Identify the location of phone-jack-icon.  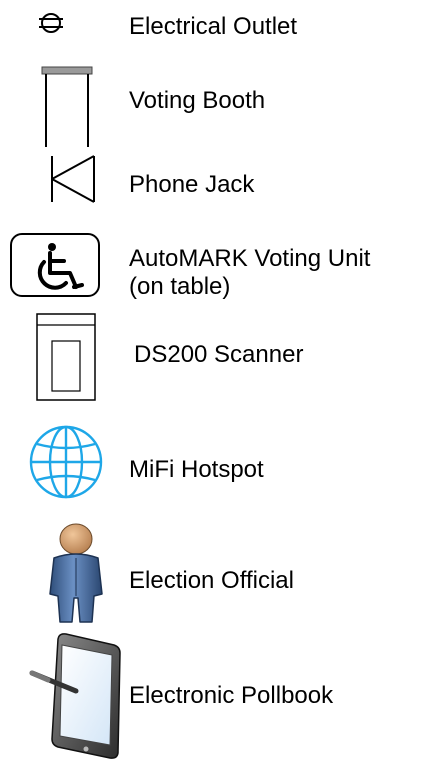
(73, 179).